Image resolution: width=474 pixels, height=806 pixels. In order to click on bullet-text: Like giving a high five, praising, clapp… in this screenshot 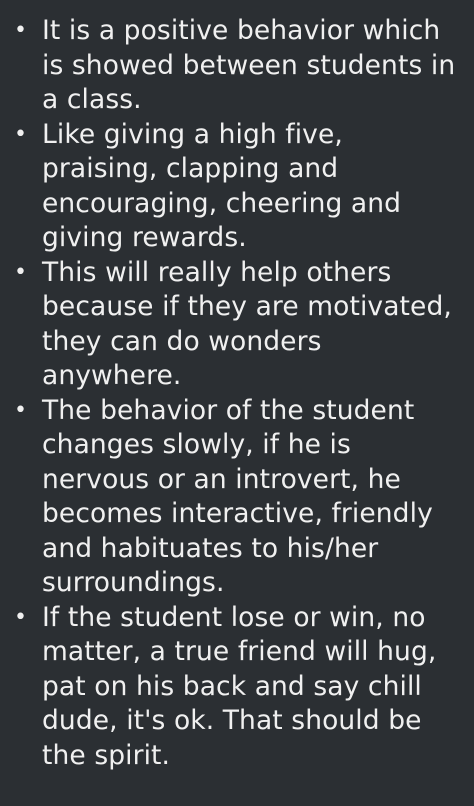, I will do `click(222, 186)`.